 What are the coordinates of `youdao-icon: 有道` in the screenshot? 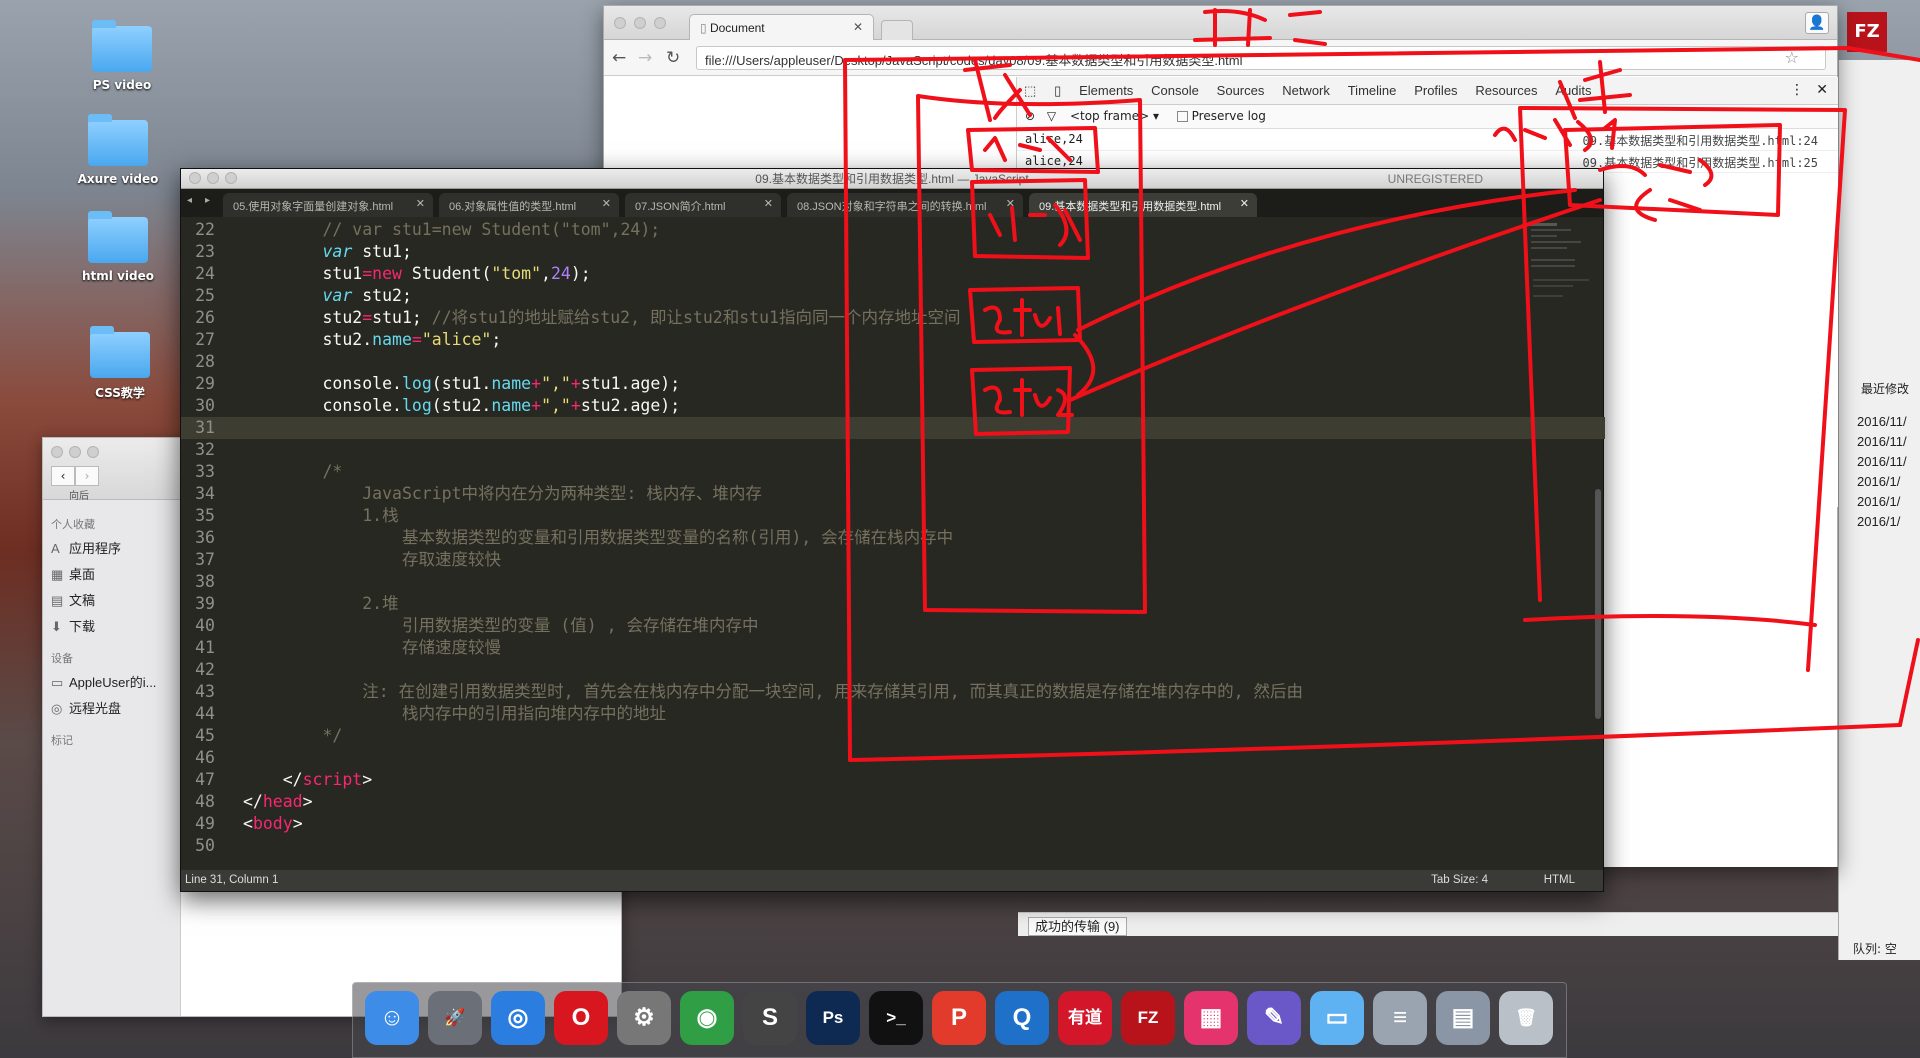 It's located at (1085, 1018).